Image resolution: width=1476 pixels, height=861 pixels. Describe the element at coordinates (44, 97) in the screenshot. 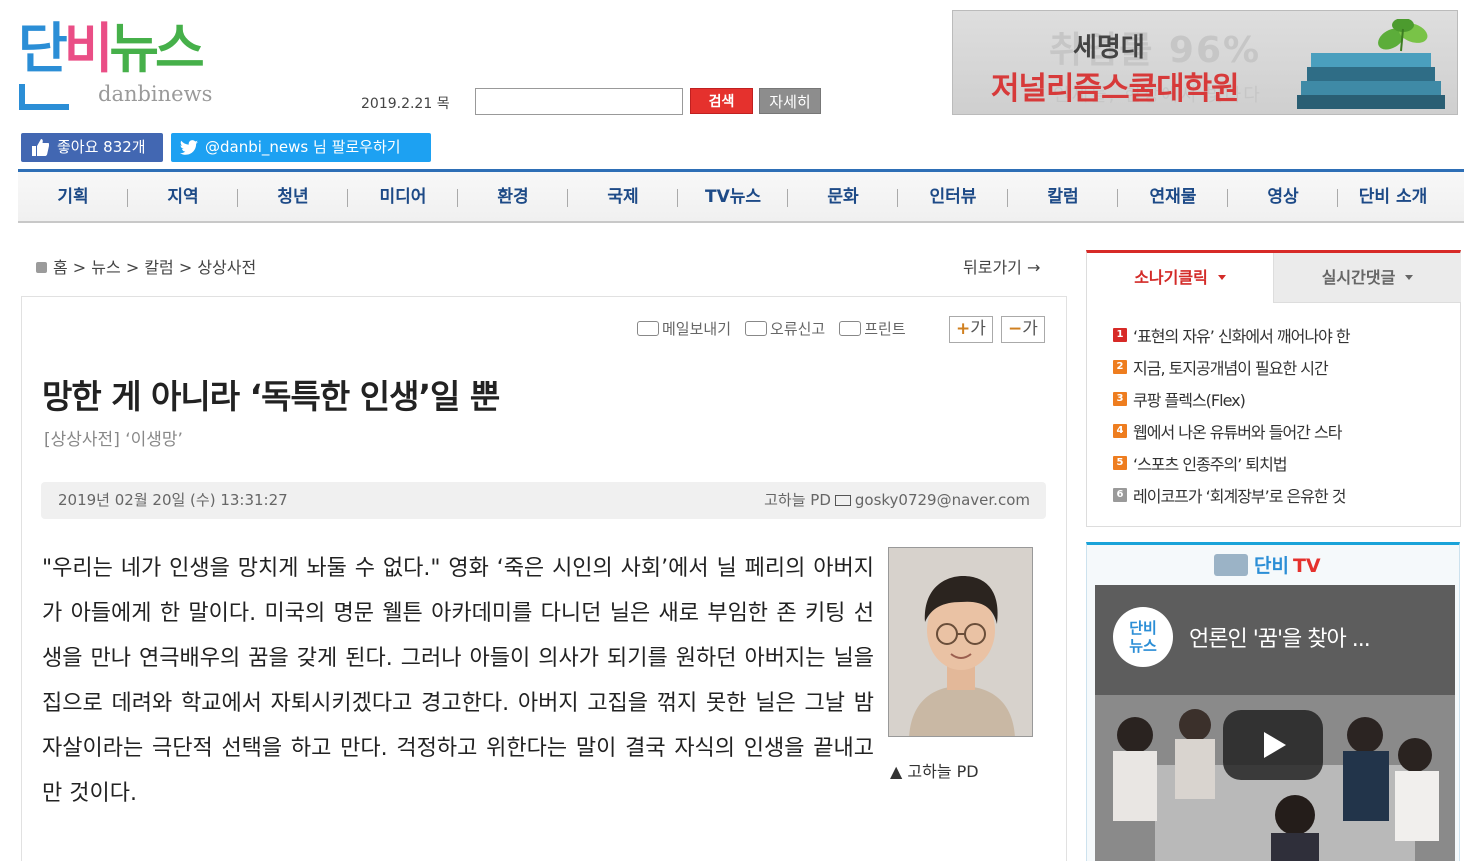

I see `logo-decoration` at that location.